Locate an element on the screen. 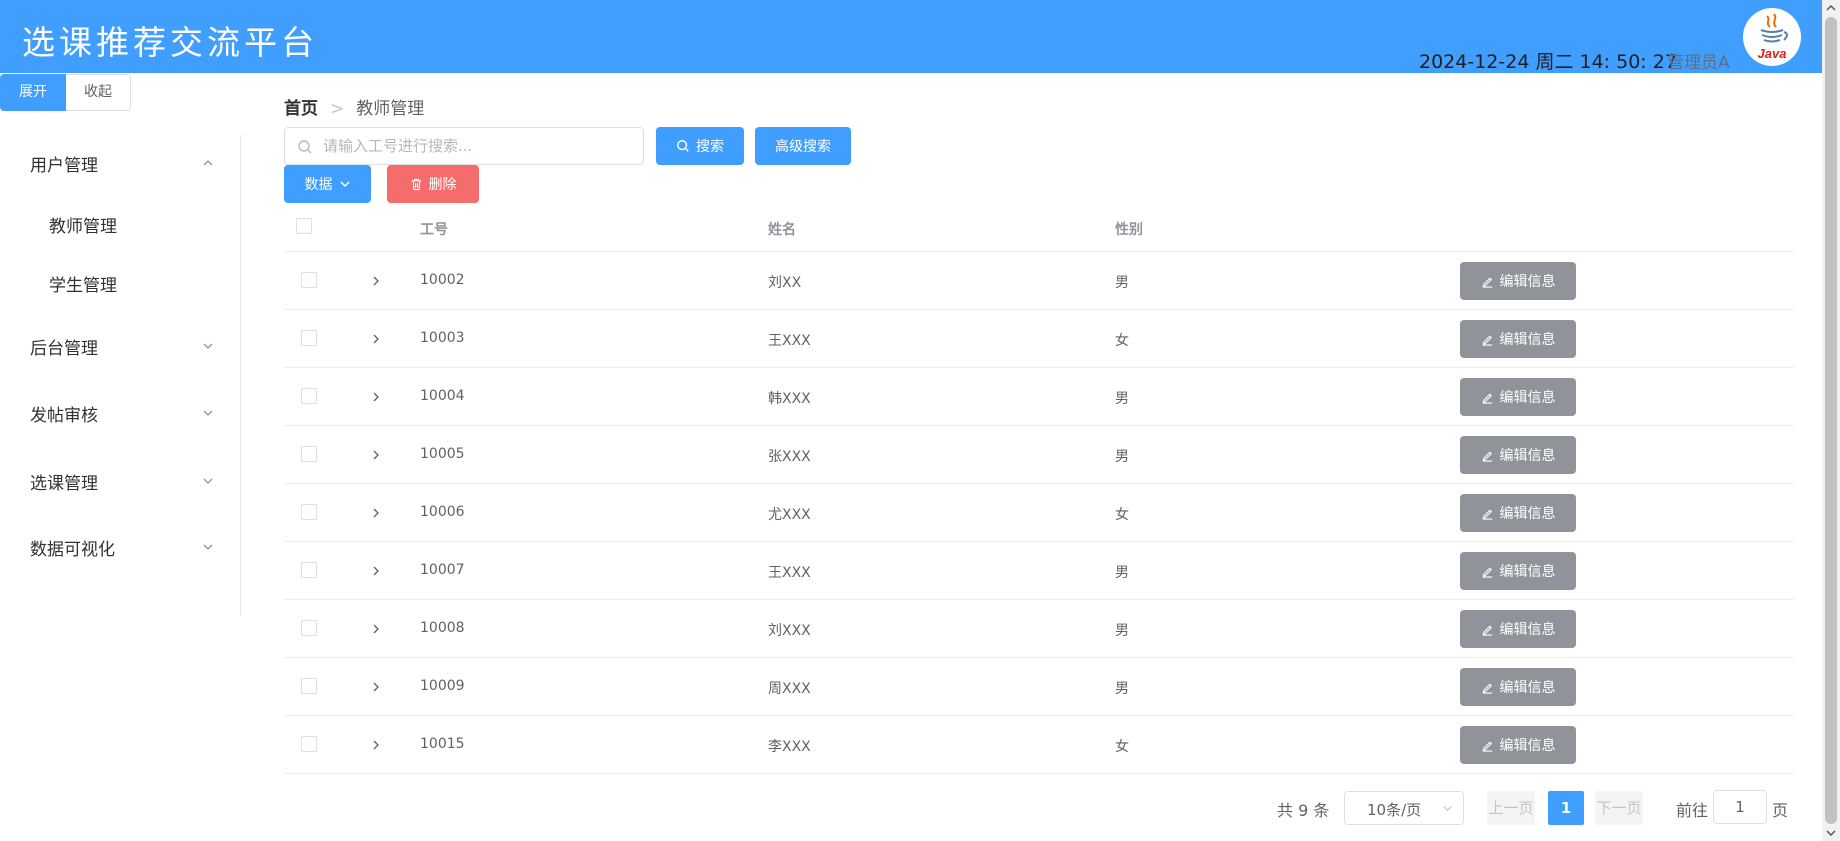 This screenshot has height=841, width=1840. scrollbar-thumb is located at coordinates (1831, 420).